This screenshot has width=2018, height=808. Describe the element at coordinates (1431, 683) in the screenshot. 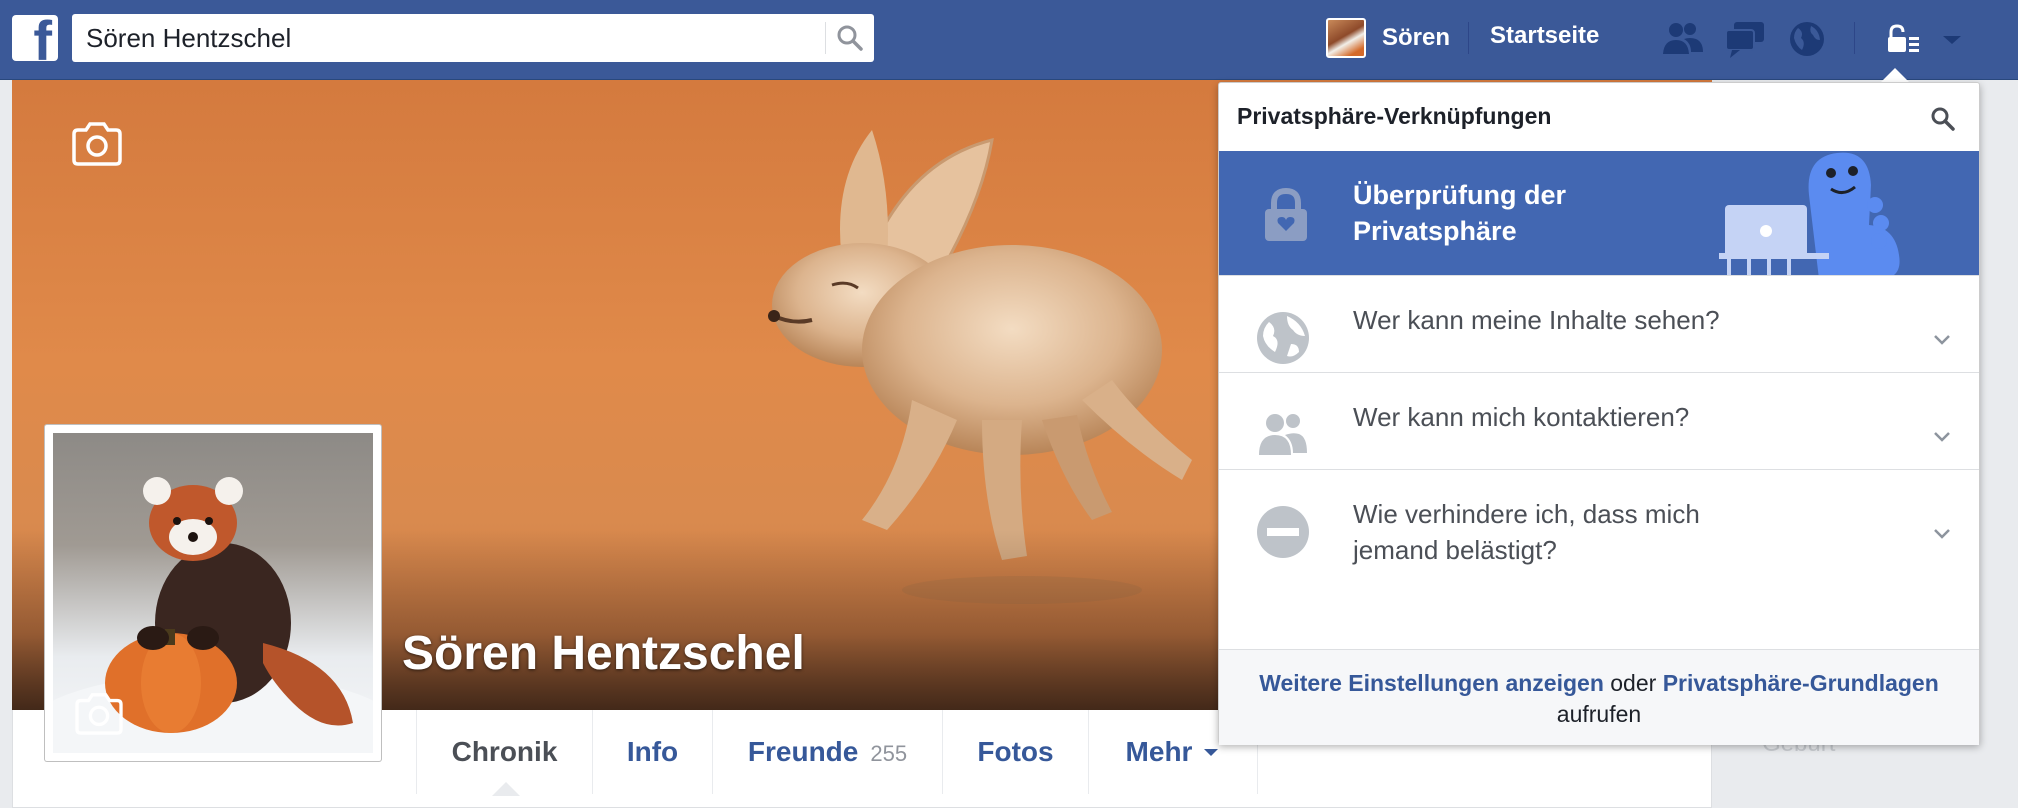

I see `more-settings-link: Weitere Einstellungen anzeigen` at that location.